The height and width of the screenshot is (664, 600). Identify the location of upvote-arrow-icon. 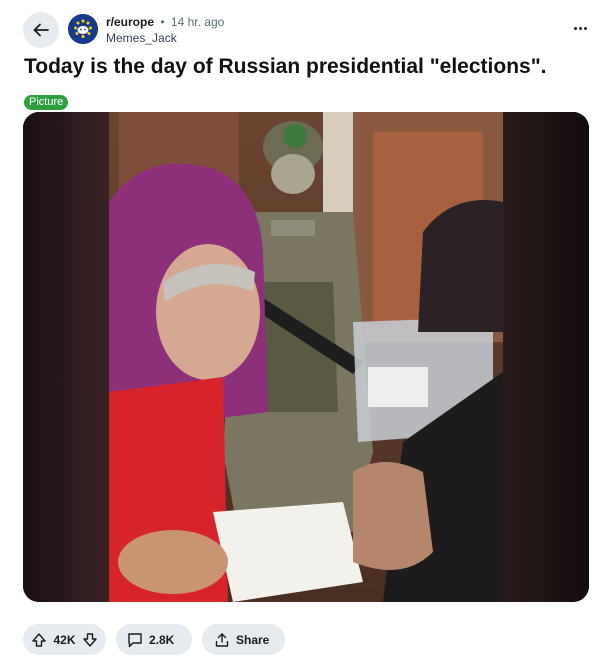
(39, 639).